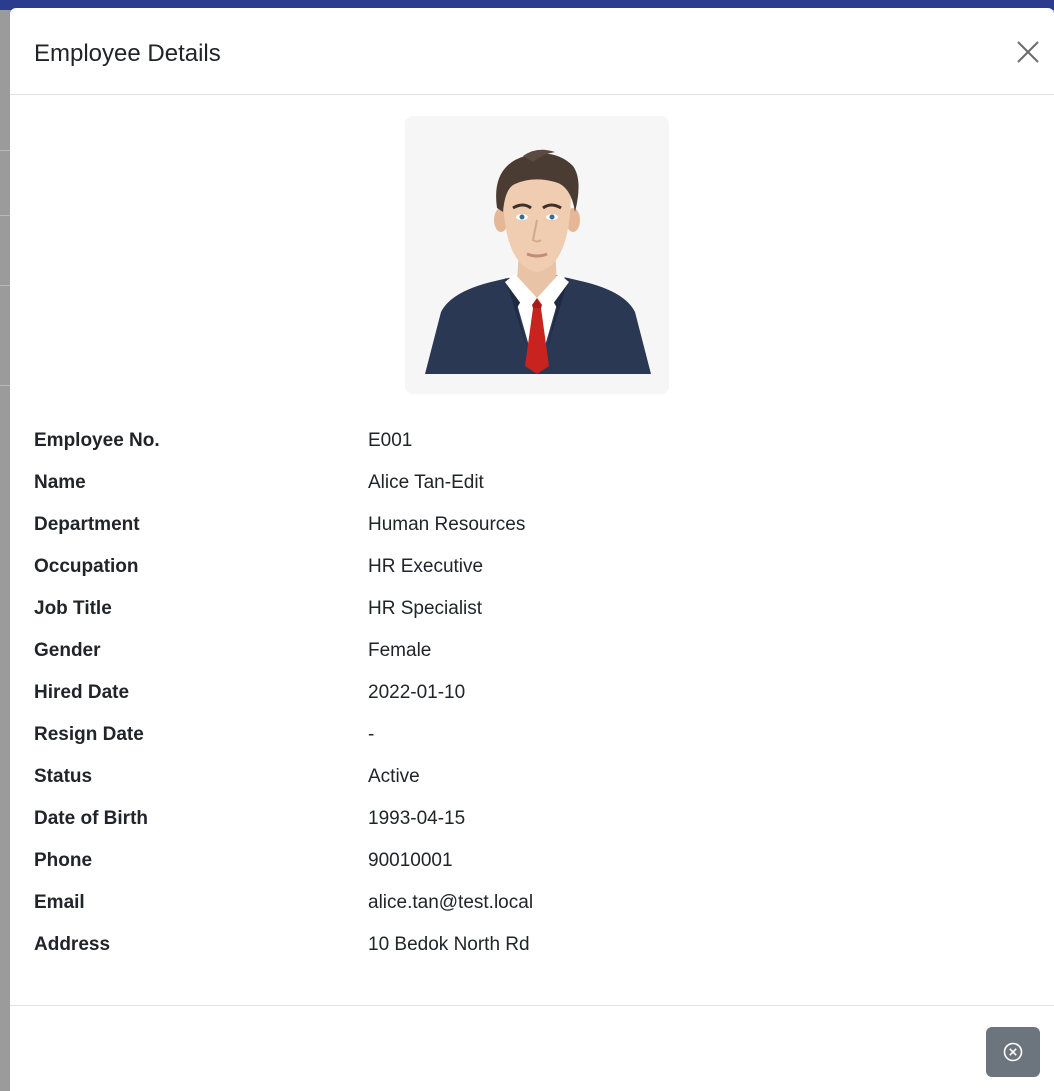 Image resolution: width=1054 pixels, height=1091 pixels. I want to click on detail-label: Email, so click(59, 902).